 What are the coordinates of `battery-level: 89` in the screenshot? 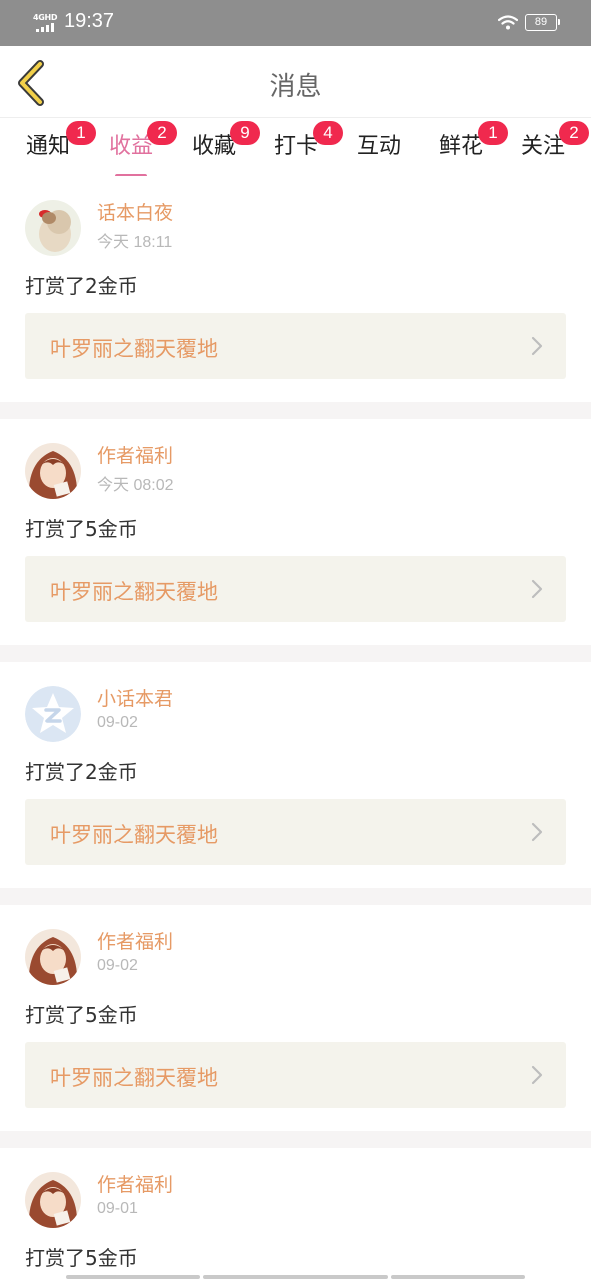 It's located at (541, 22).